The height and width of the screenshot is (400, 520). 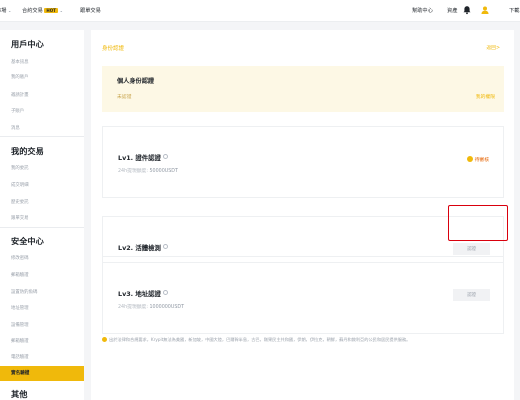 What do you see at coordinates (471, 295) in the screenshot?
I see `verify-button-lv3: 認證` at bounding box center [471, 295].